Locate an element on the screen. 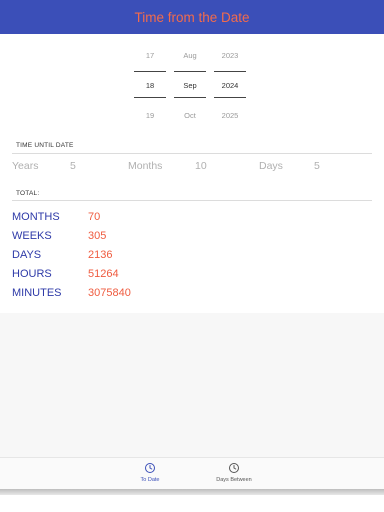  year-prev: 2023 is located at coordinates (230, 55).